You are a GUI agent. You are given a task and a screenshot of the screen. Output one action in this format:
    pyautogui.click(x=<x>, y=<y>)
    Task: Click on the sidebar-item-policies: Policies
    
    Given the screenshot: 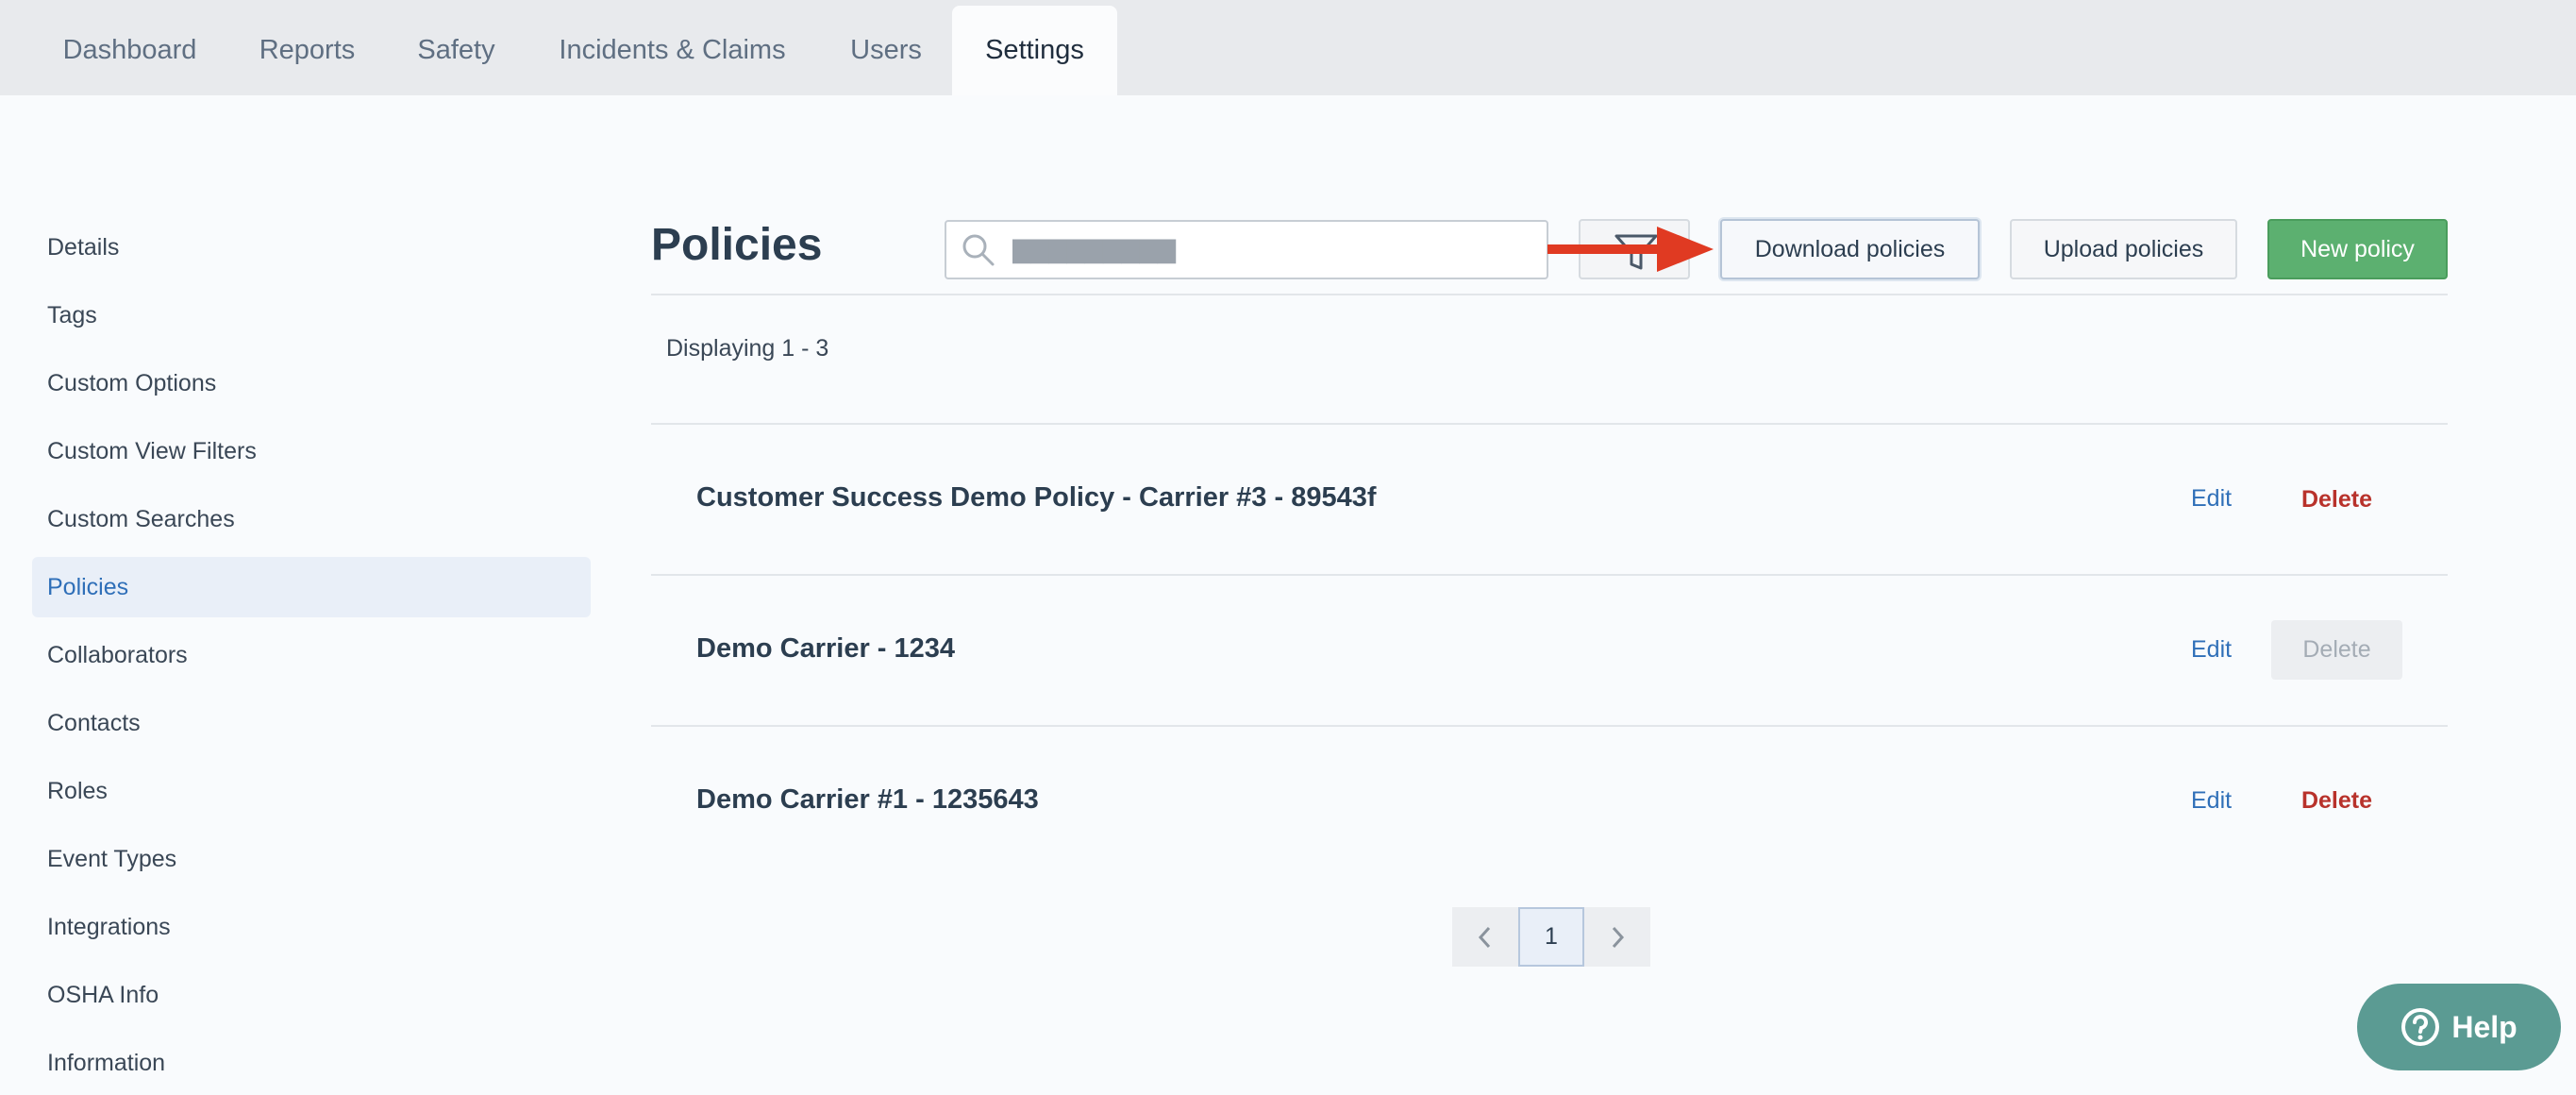 What is the action you would take?
    pyautogui.click(x=311, y=587)
    